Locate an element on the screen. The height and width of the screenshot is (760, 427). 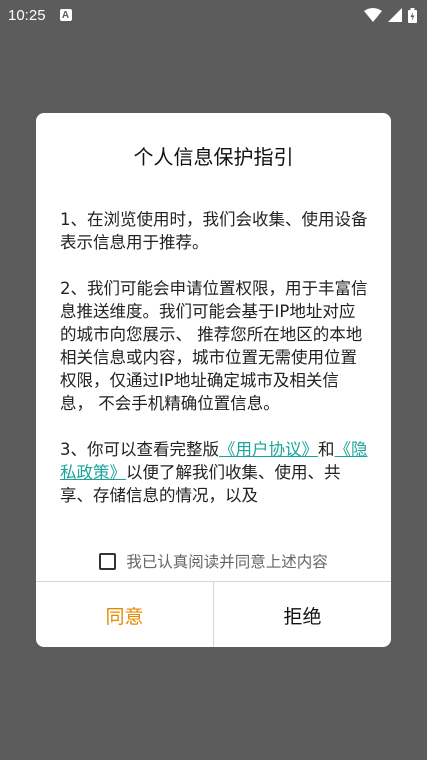
paragraph-3-and: 和 is located at coordinates (326, 449).